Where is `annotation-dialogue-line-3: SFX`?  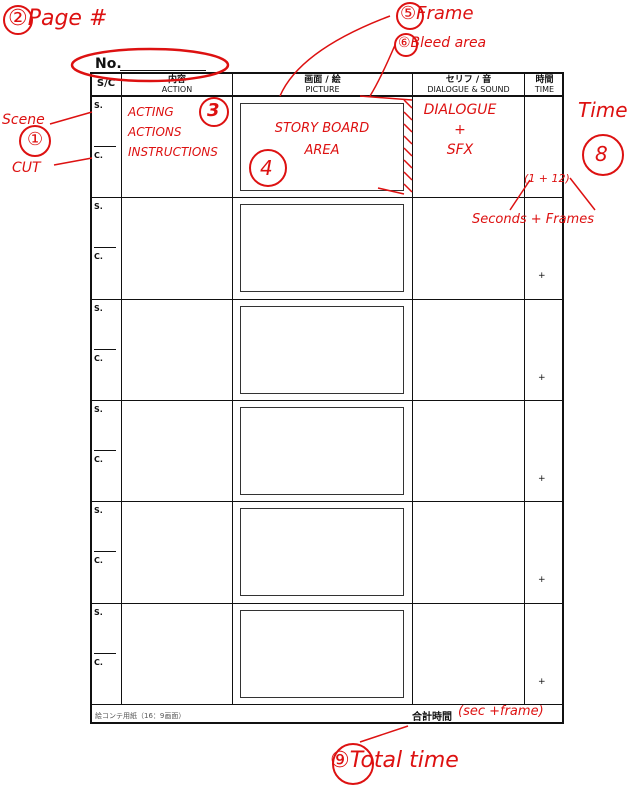
annotation-dialogue-line-3: SFX is located at coordinates (460, 150).